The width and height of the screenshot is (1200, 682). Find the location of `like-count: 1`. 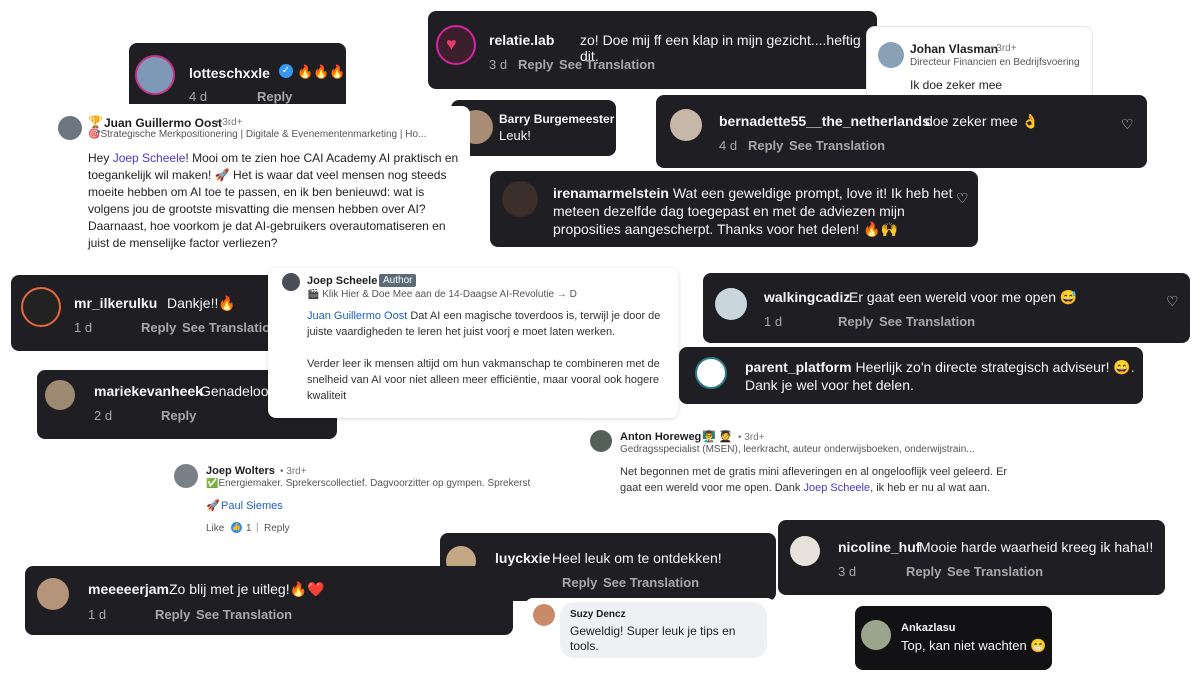

like-count: 1 is located at coordinates (249, 528).